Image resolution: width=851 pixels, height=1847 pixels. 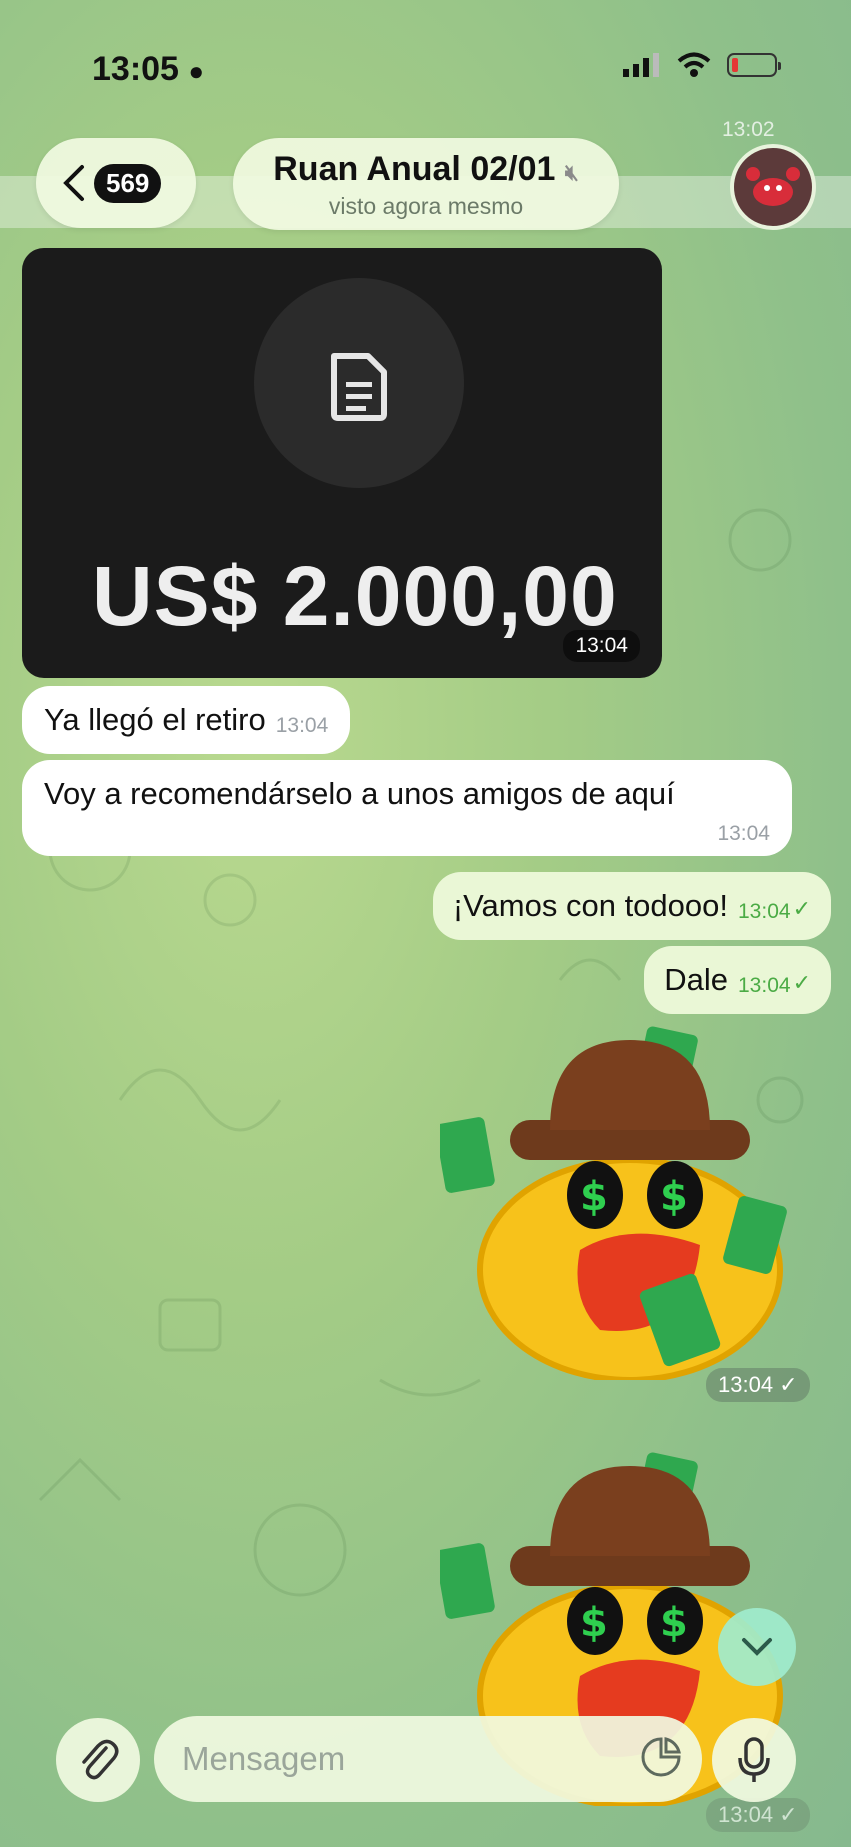 I want to click on message-input, so click(x=392, y=1759).